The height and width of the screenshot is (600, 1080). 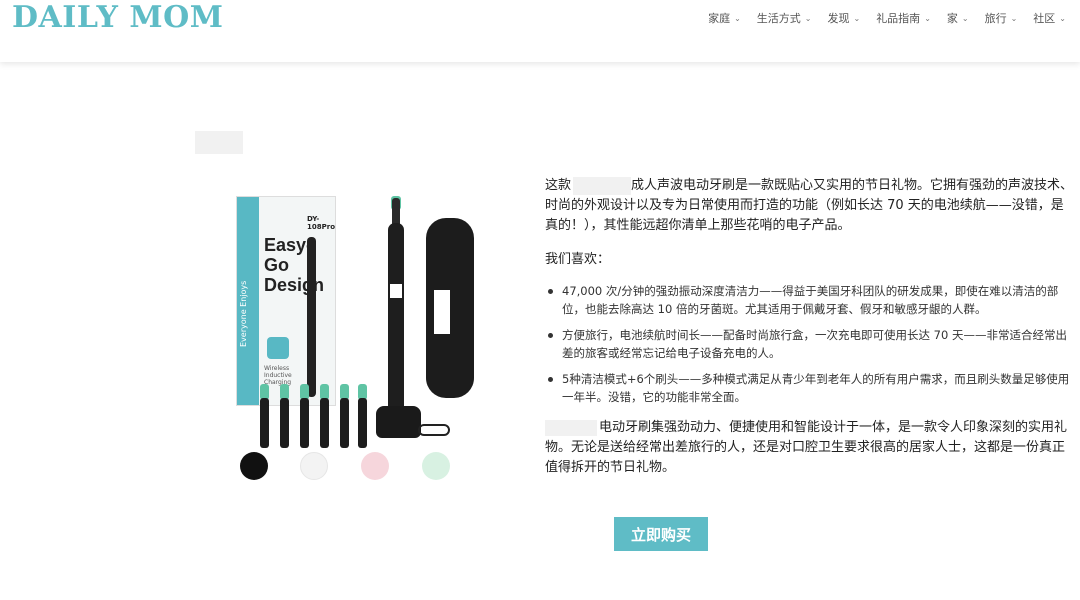 I want to click on redacted-brush-label, so click(x=396, y=291).